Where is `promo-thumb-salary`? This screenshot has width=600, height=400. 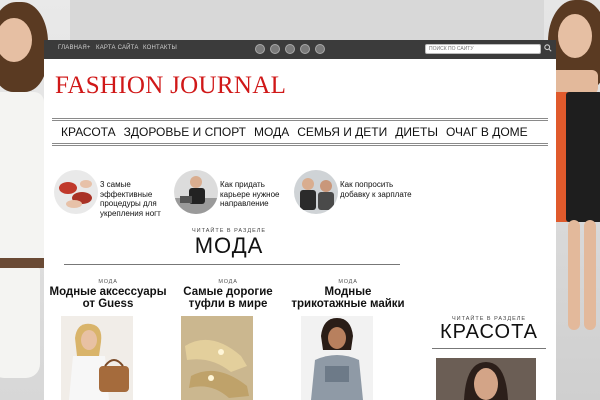 promo-thumb-salary is located at coordinates (316, 192).